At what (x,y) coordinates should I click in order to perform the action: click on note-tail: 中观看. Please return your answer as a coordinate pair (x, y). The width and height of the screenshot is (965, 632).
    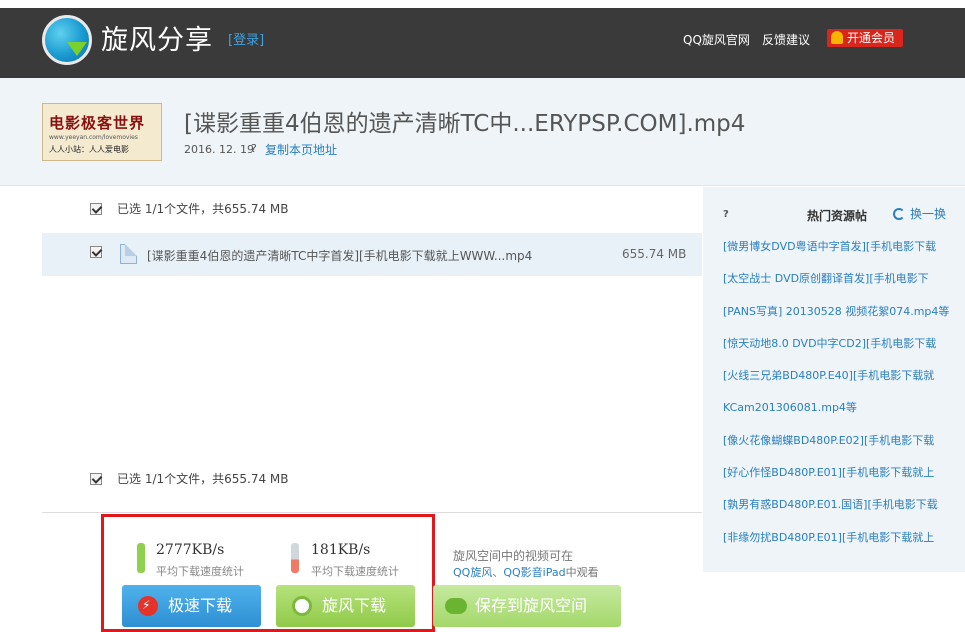
    Looking at the image, I should click on (582, 572).